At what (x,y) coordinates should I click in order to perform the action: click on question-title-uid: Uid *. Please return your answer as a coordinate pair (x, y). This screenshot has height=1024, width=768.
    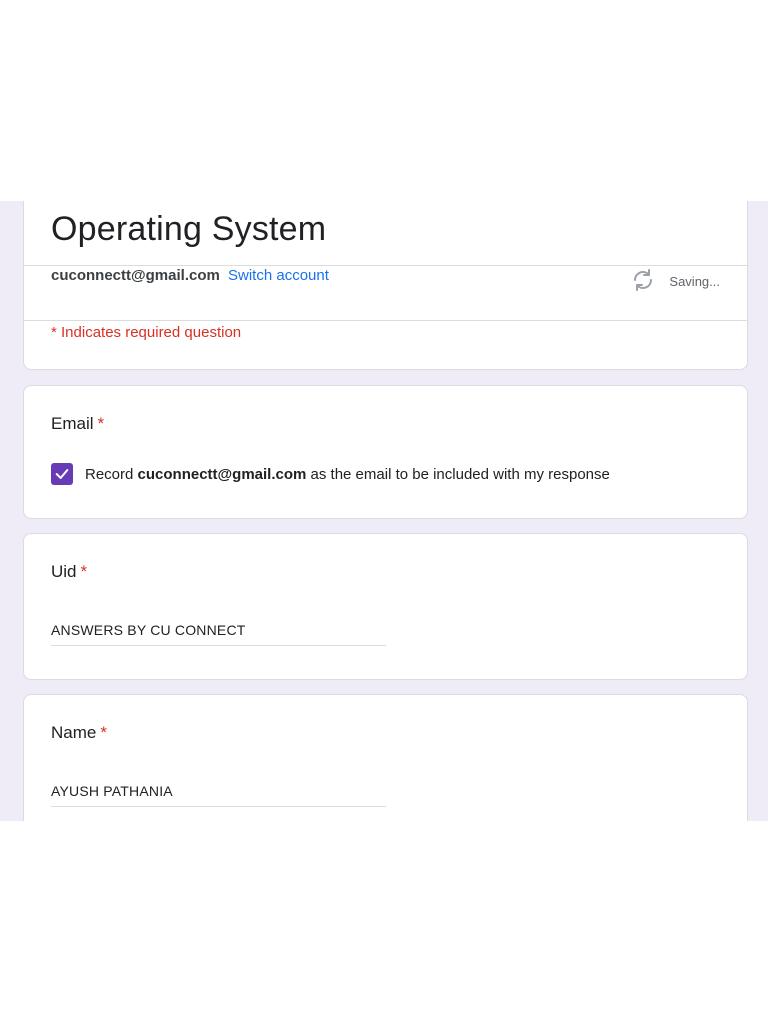
    Looking at the image, I should click on (69, 572).